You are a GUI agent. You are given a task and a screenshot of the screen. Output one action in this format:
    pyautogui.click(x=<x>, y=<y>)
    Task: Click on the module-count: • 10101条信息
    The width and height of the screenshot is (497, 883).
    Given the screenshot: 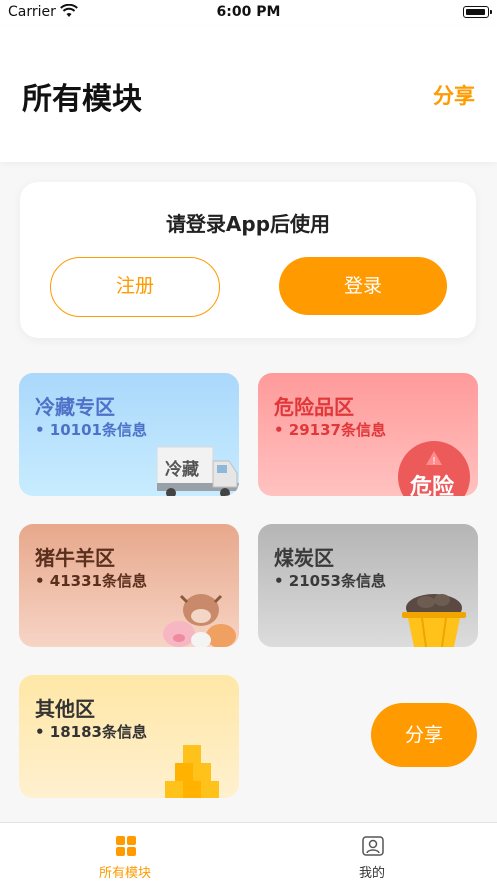 What is the action you would take?
    pyautogui.click(x=91, y=430)
    